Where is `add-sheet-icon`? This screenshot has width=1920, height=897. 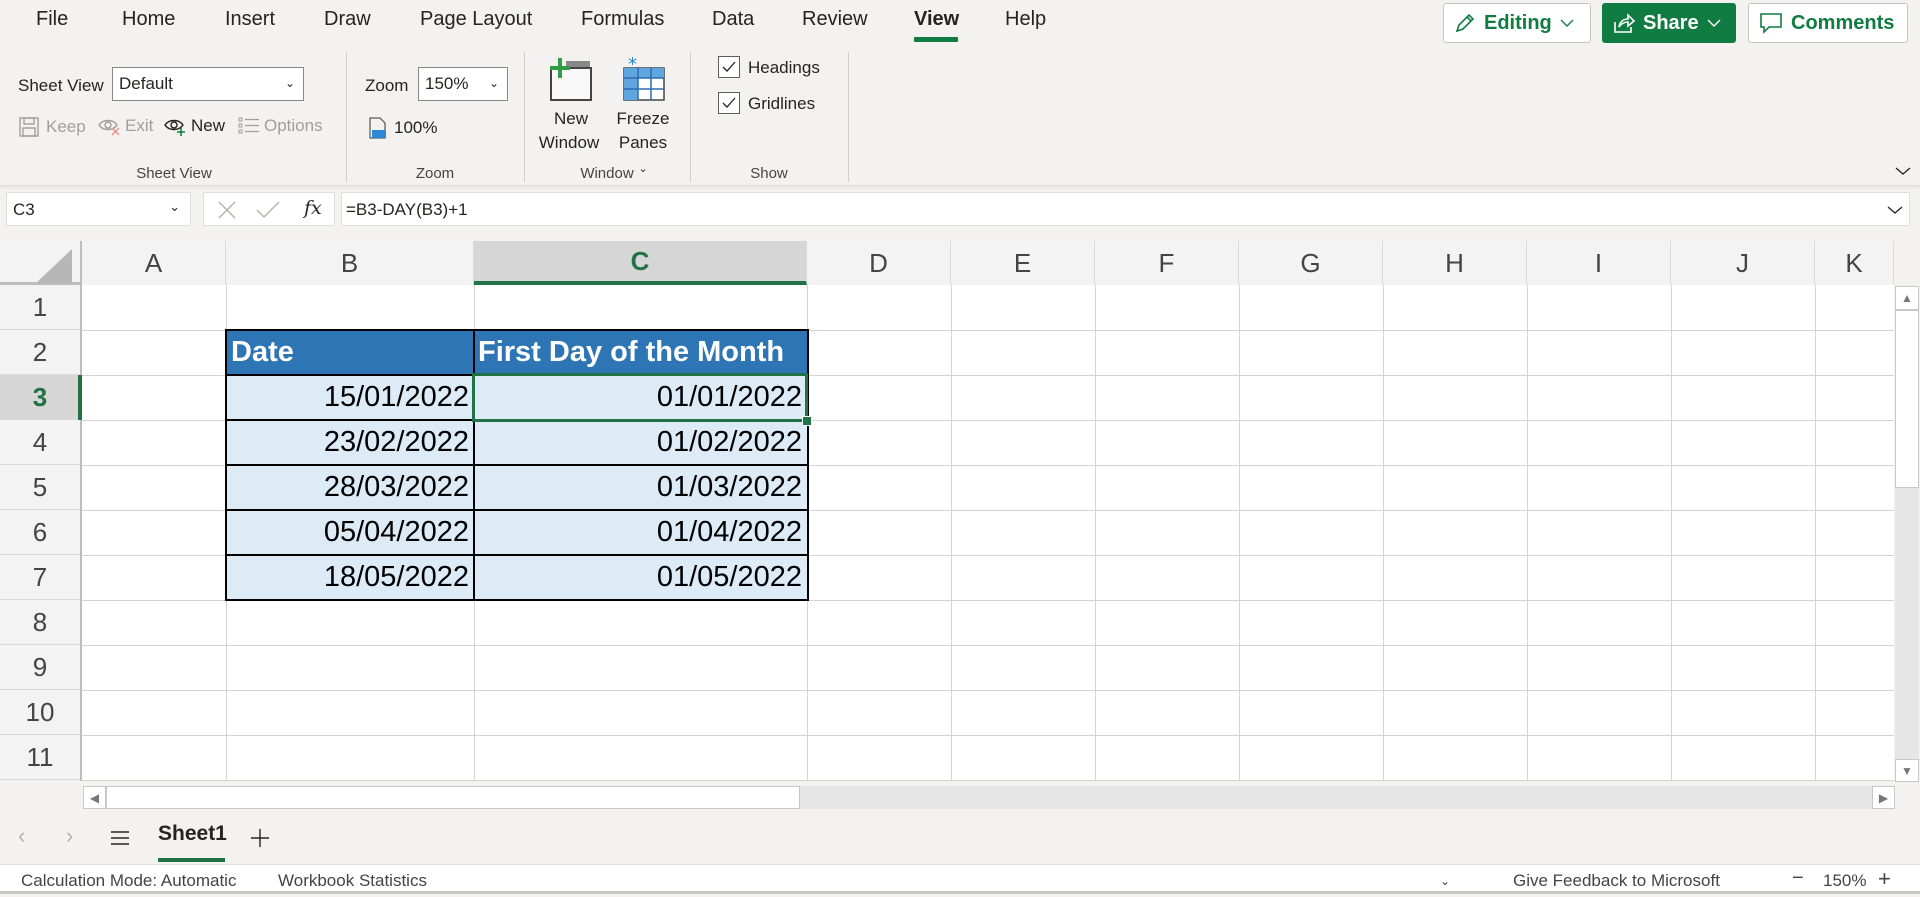 add-sheet-icon is located at coordinates (260, 838).